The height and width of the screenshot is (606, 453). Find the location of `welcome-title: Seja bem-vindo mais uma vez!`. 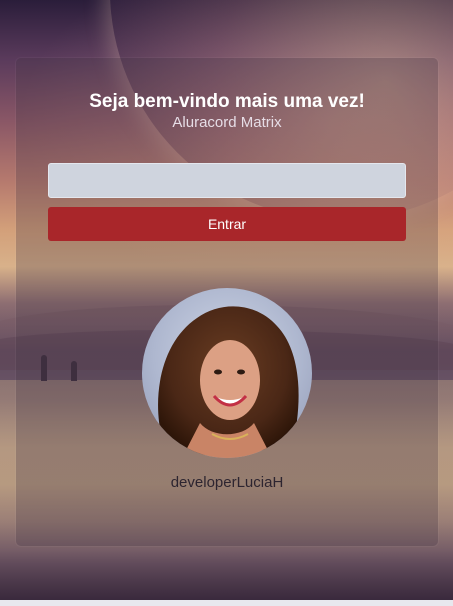

welcome-title: Seja bem-vindo mais uma vez! is located at coordinates (227, 101).